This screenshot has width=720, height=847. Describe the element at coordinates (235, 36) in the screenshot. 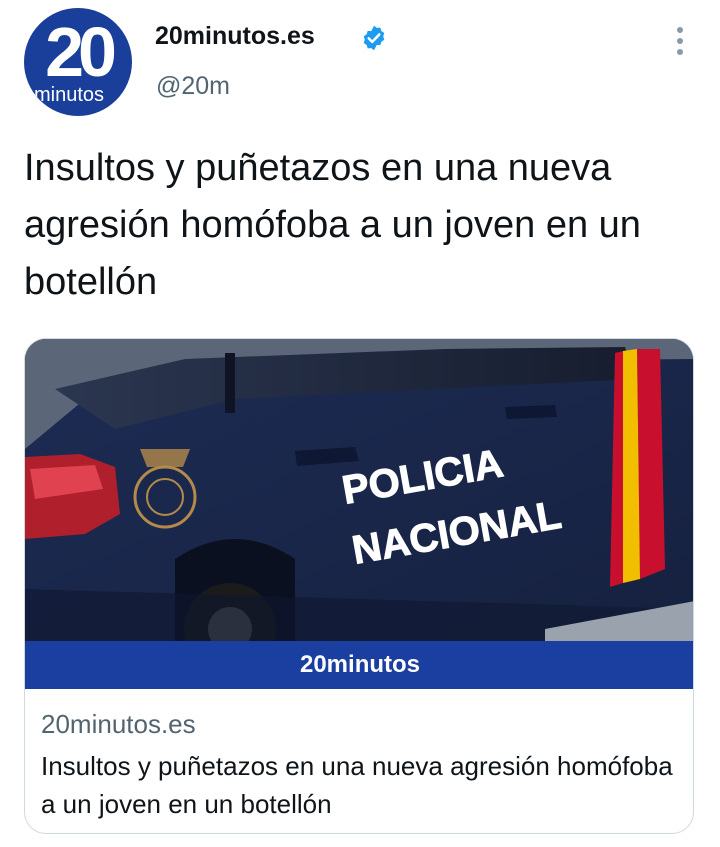

I see `display-name: 20minutos.es` at that location.